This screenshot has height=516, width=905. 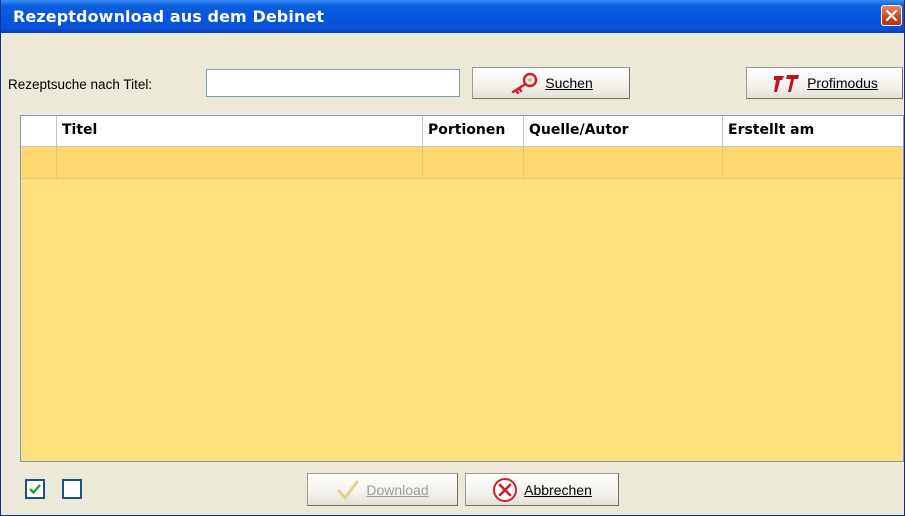 I want to click on title-bar: Rezeptdownload aus dem Debinet, so click(x=452, y=16).